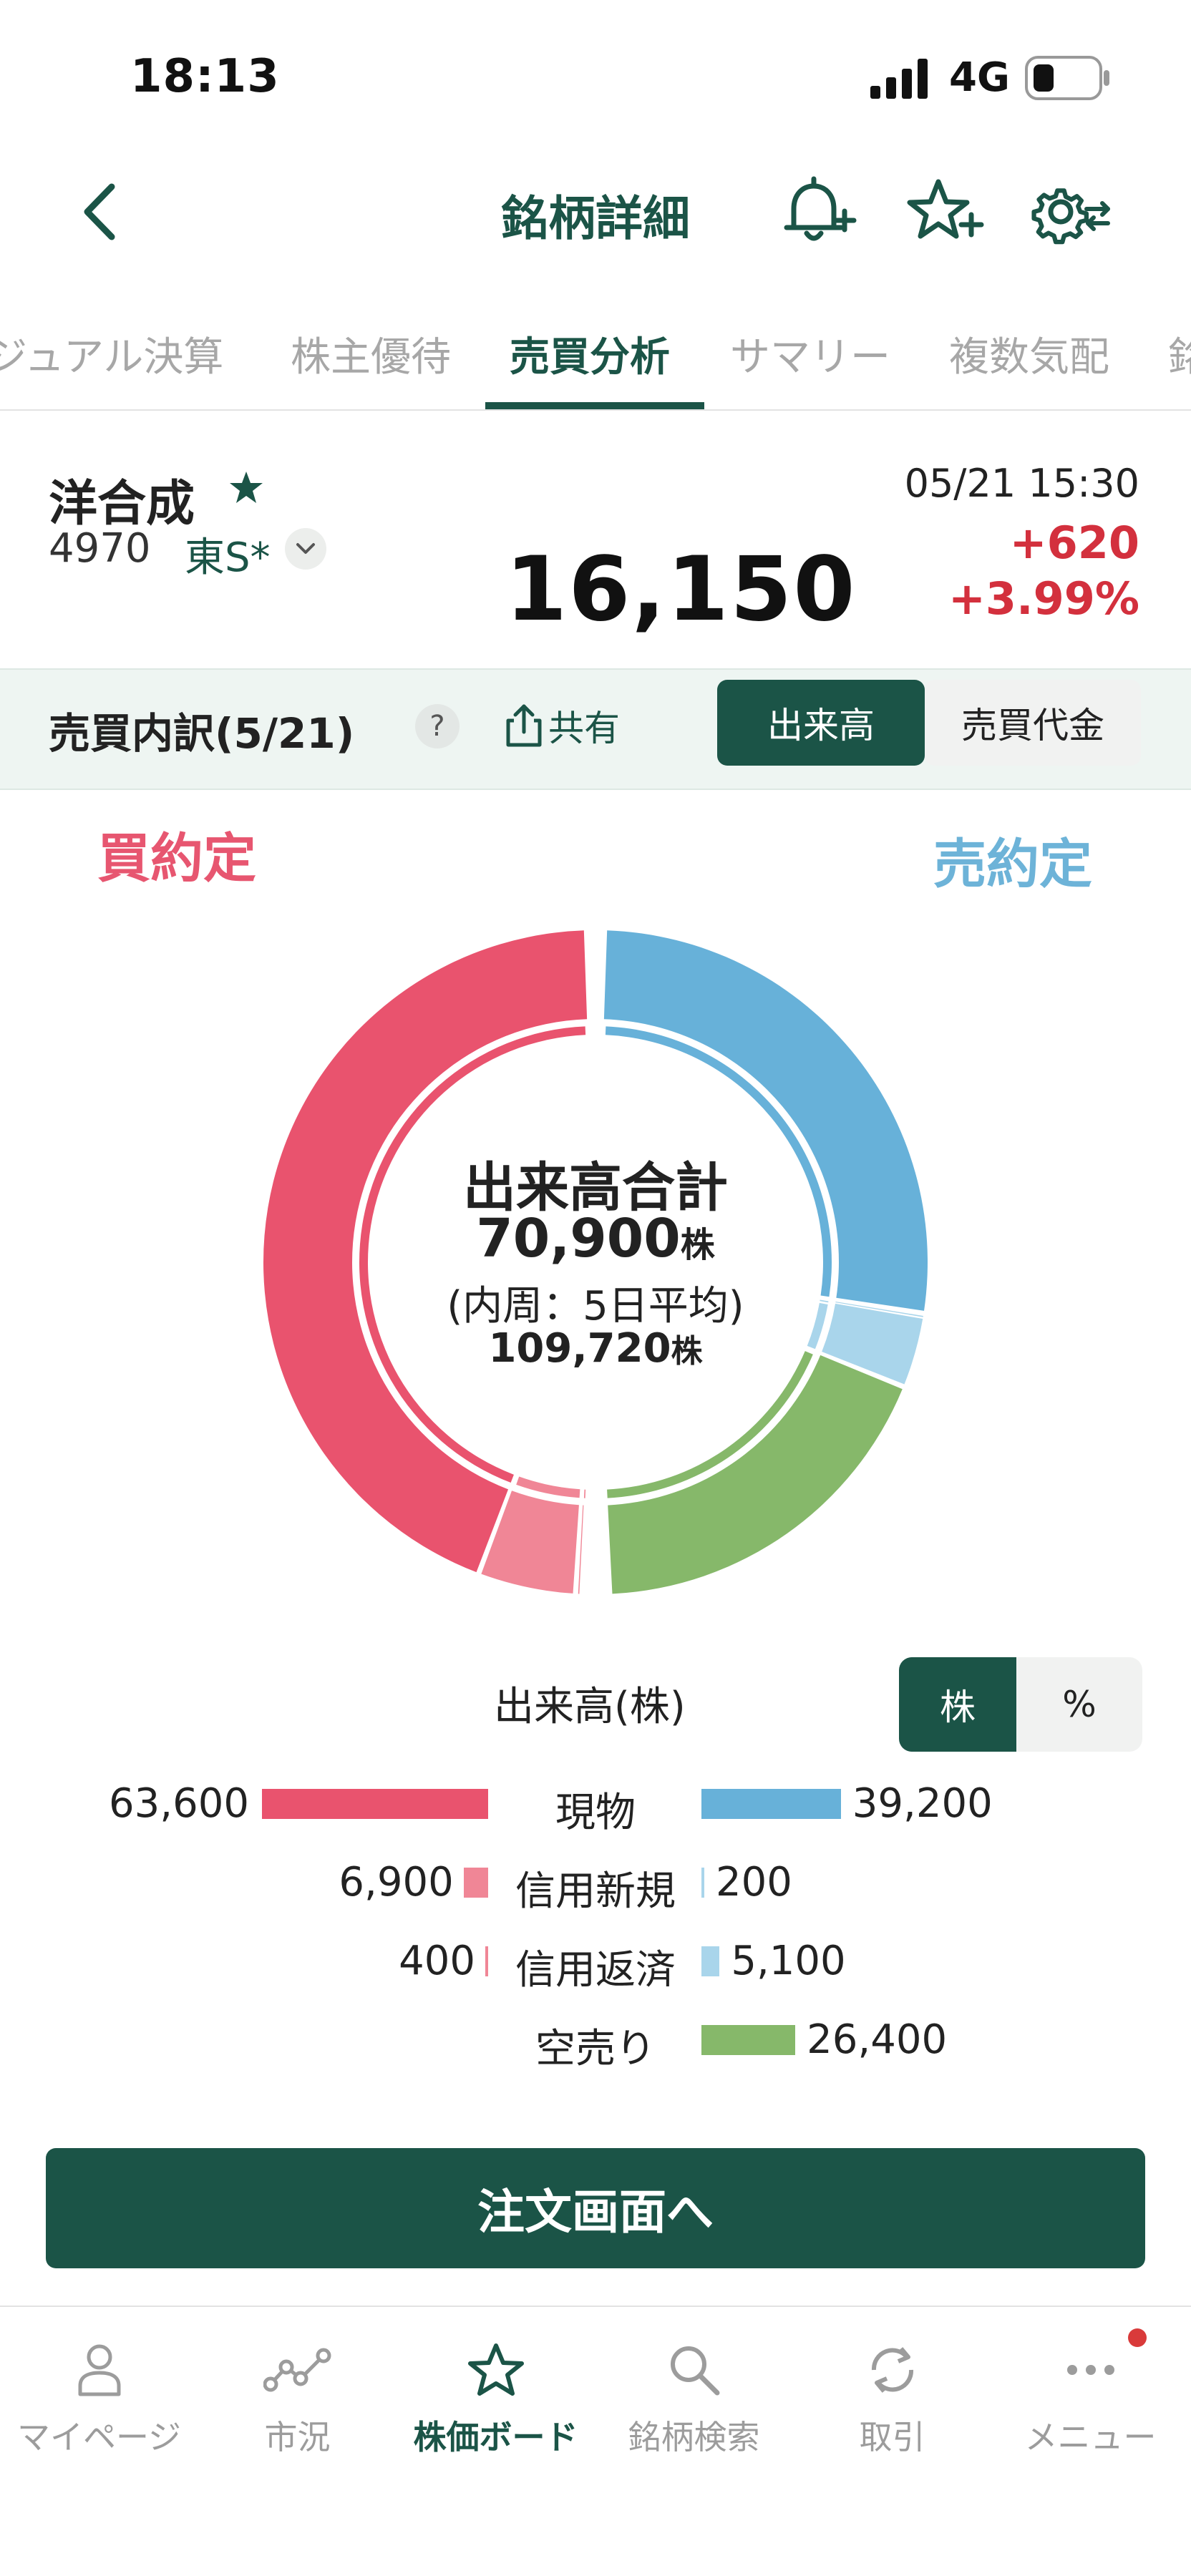 The height and width of the screenshot is (2576, 1191). What do you see at coordinates (1070, 217) in the screenshot?
I see `gear-swap-icon` at bounding box center [1070, 217].